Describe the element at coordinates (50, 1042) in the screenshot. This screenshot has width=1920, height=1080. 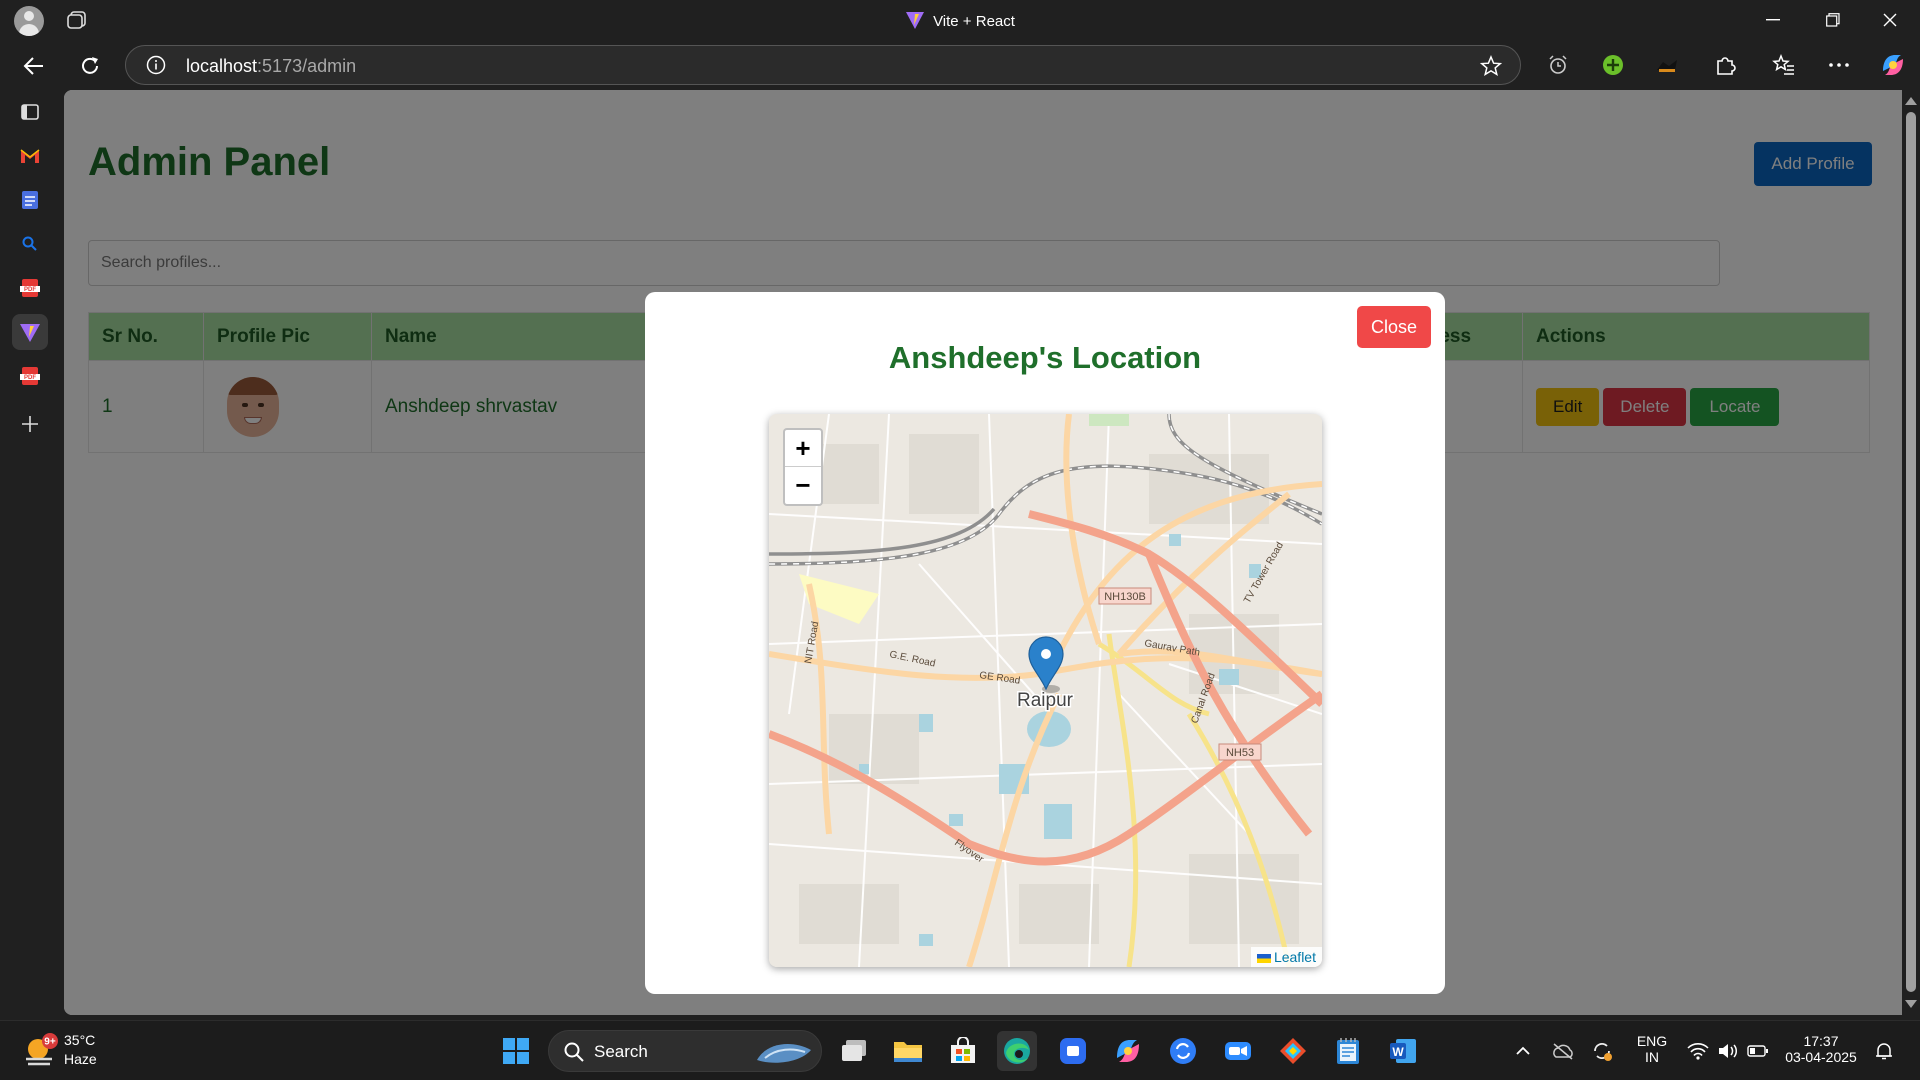
I see `weather-badge: 9+` at that location.